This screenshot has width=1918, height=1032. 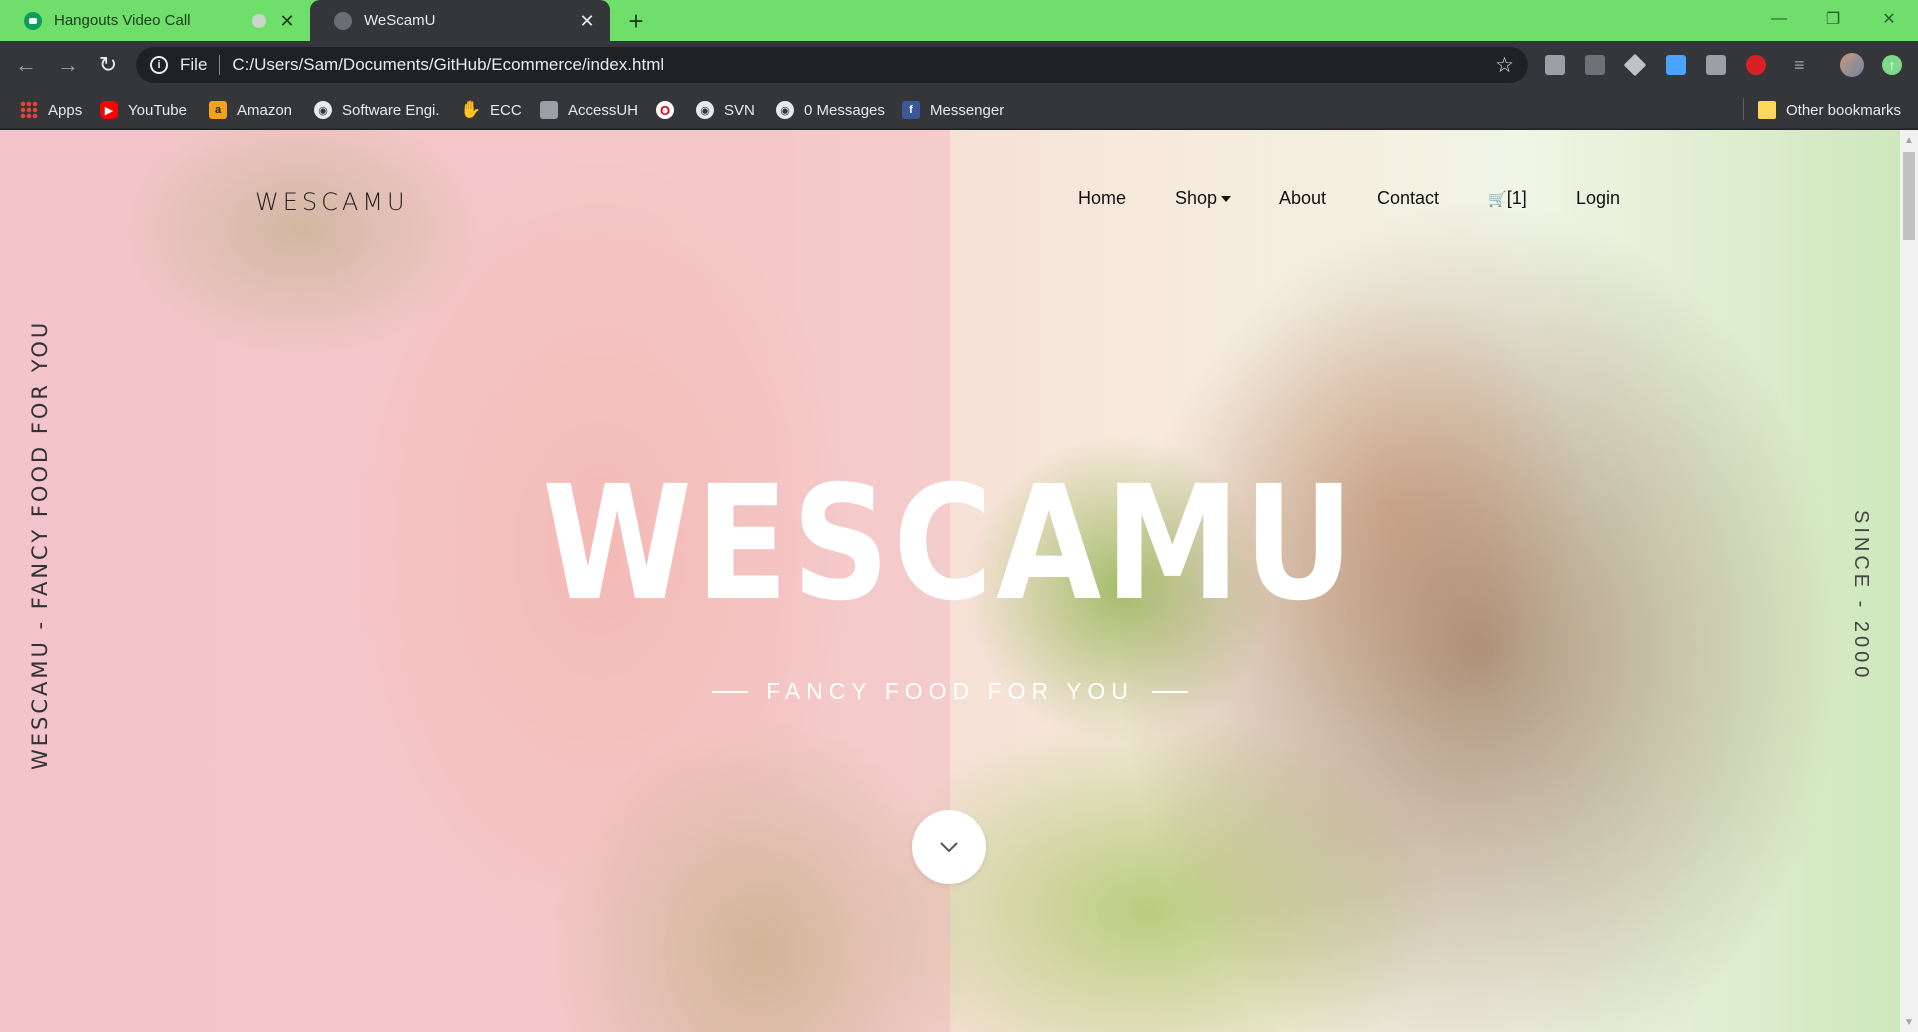 What do you see at coordinates (1504, 65) in the screenshot?
I see `bookmark-star-icon: ☆` at bounding box center [1504, 65].